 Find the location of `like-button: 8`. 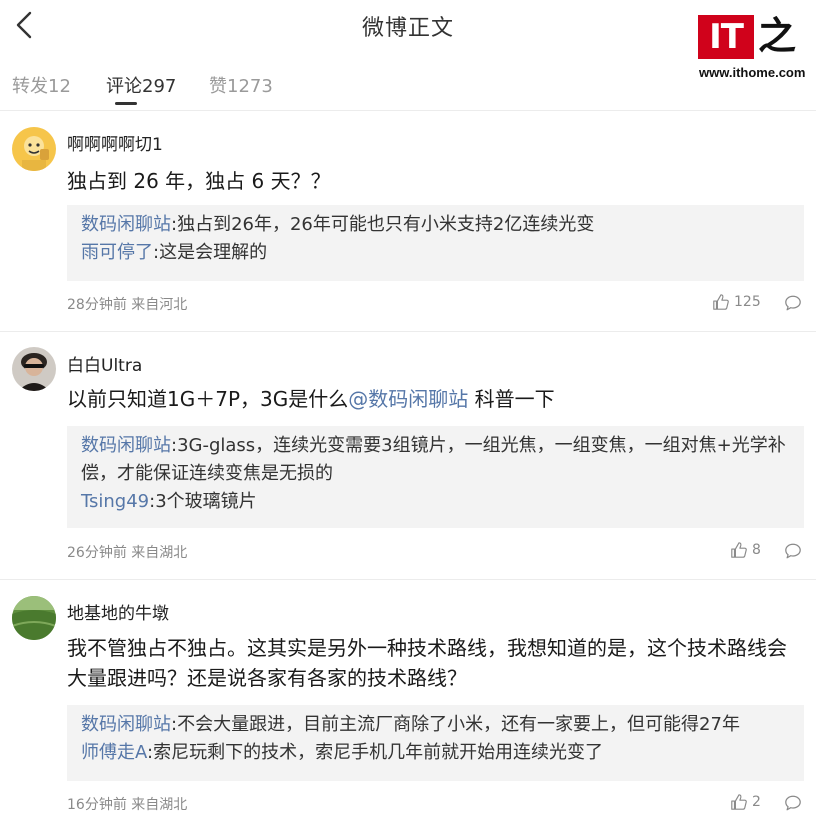

like-button: 8 is located at coordinates (745, 550).